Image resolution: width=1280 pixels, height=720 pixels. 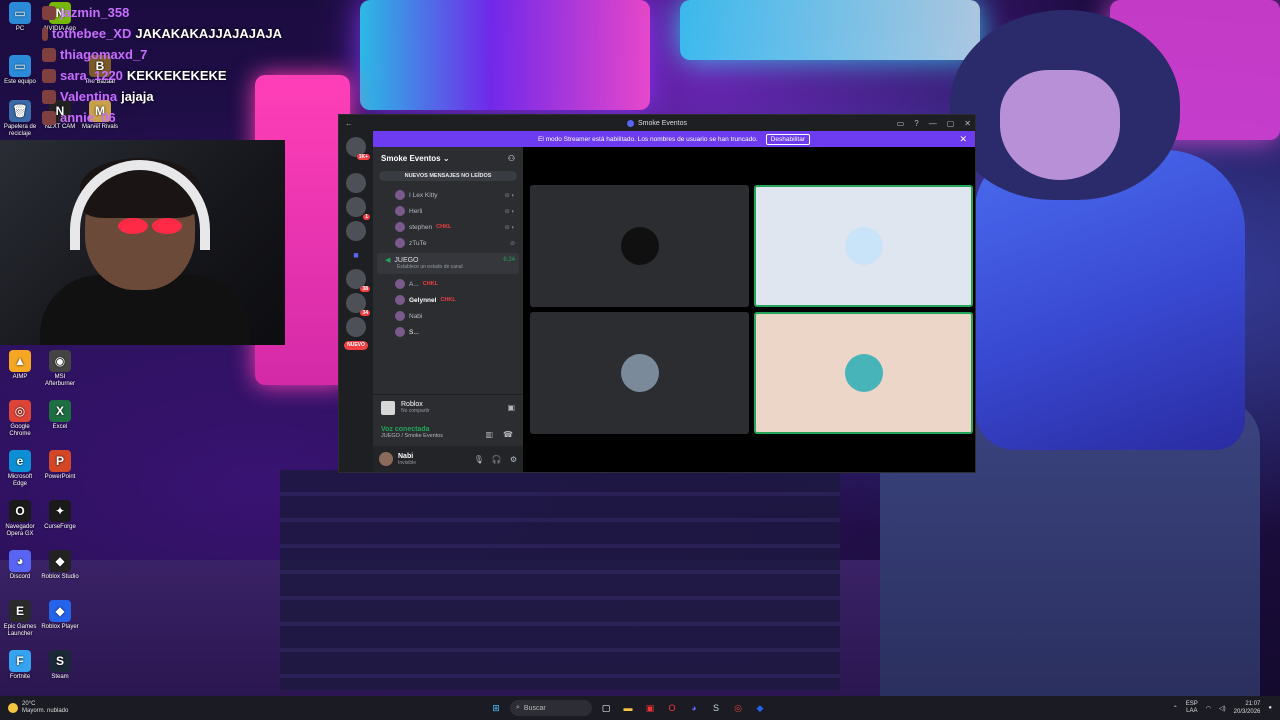 I want to click on desktop-icon: O Navegador Opera GX, so click(x=20, y=519).